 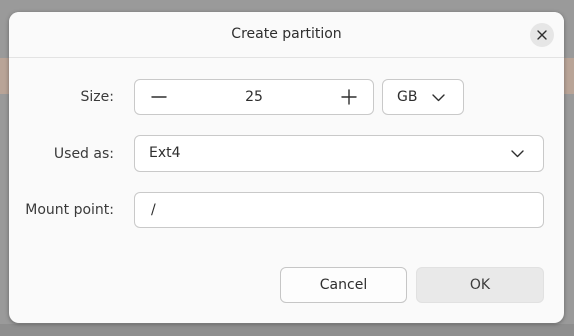 I want to click on mount-point-value: /, so click(x=153, y=210).